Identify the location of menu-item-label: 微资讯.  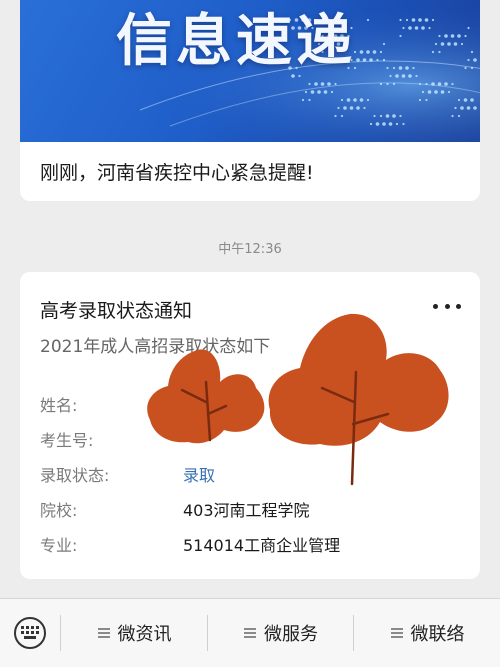
(144, 634).